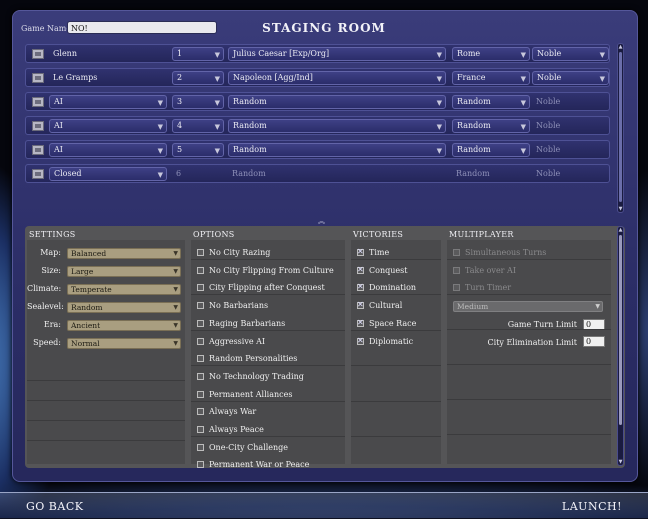 Image resolution: width=648 pixels, height=519 pixels. I want to click on checkbox-option: No Barbarians, so click(232, 305).